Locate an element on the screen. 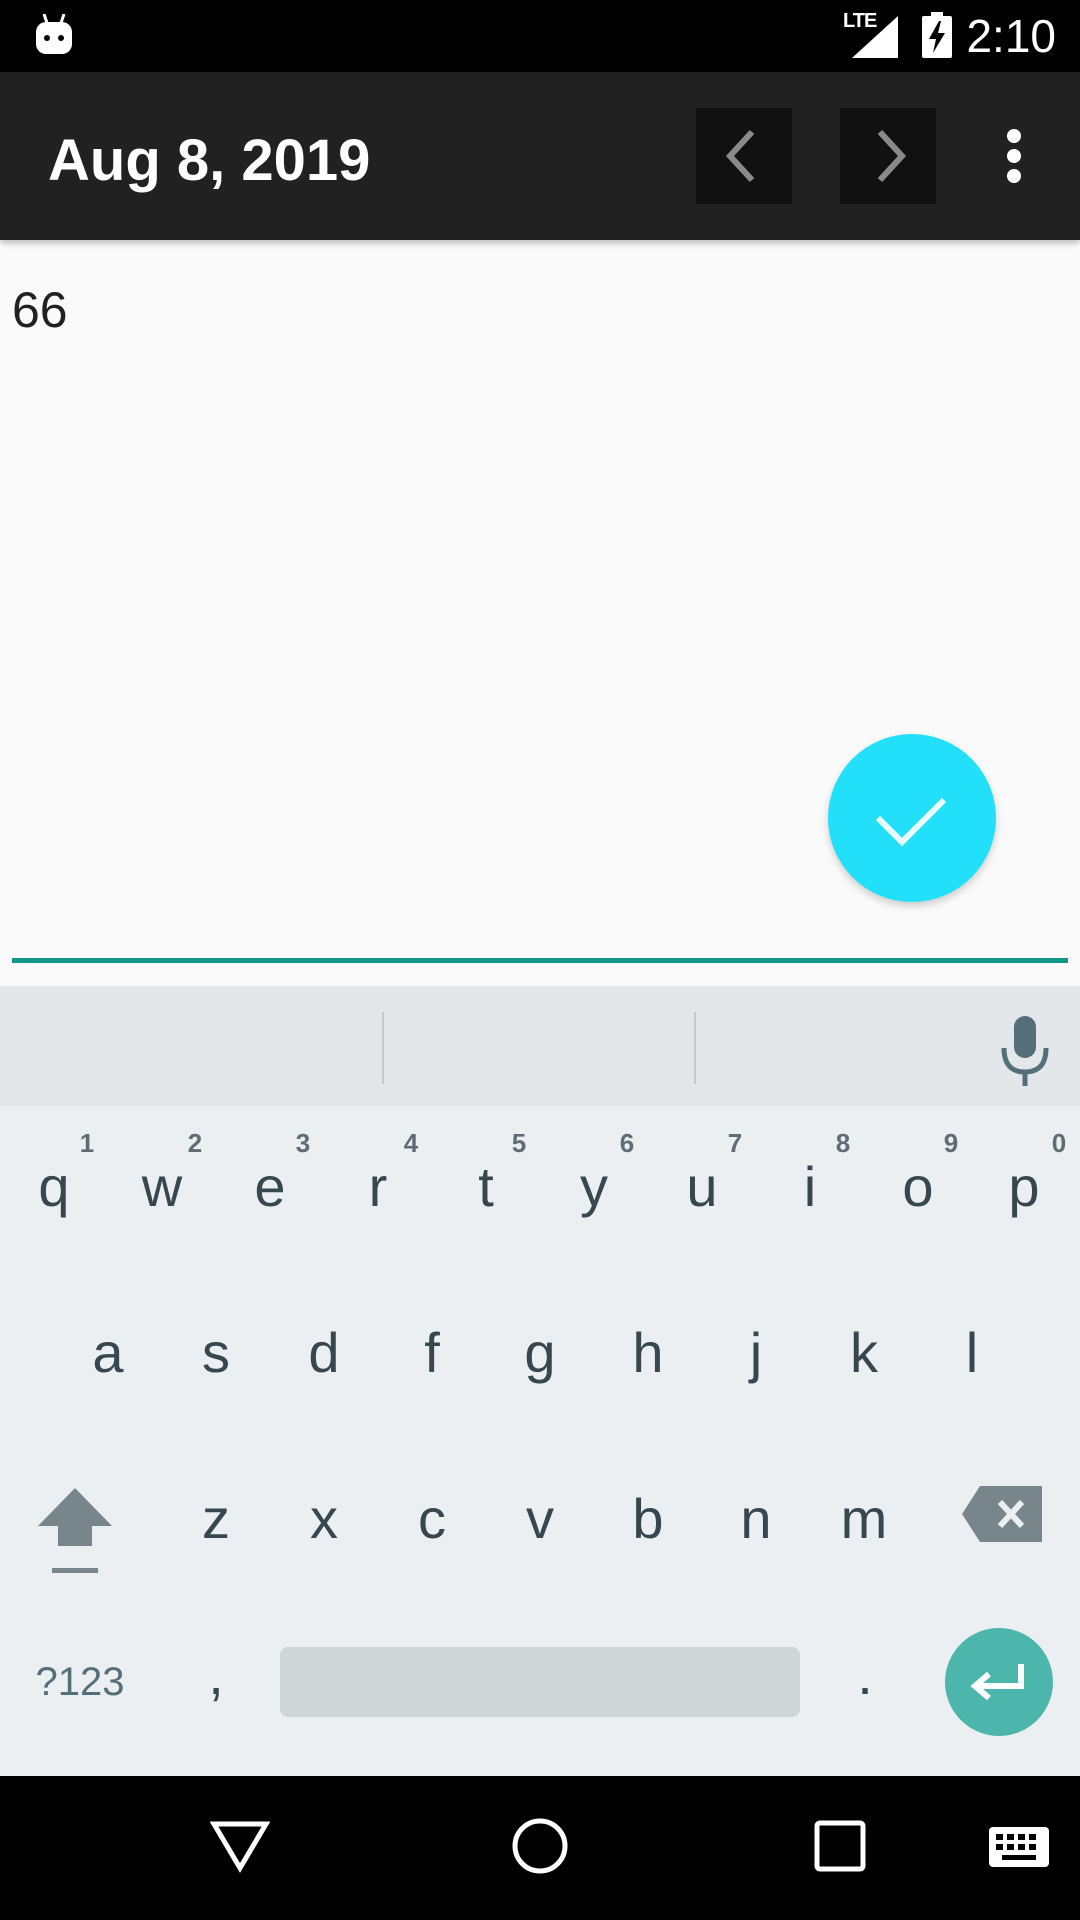  app-toolbar: Aug 8, 2019 is located at coordinates (540, 156).